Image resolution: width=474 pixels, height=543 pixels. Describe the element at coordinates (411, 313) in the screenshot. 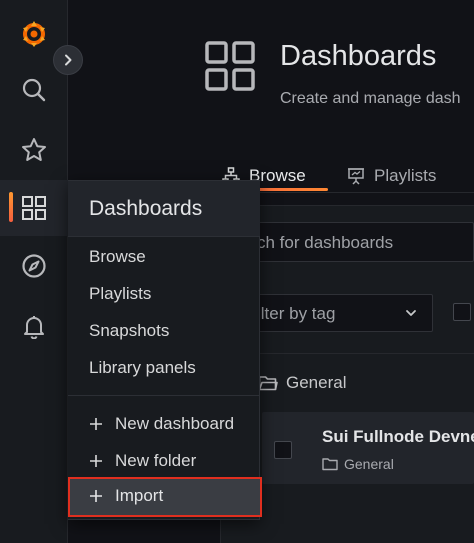

I see `chevron-down-icon` at that location.